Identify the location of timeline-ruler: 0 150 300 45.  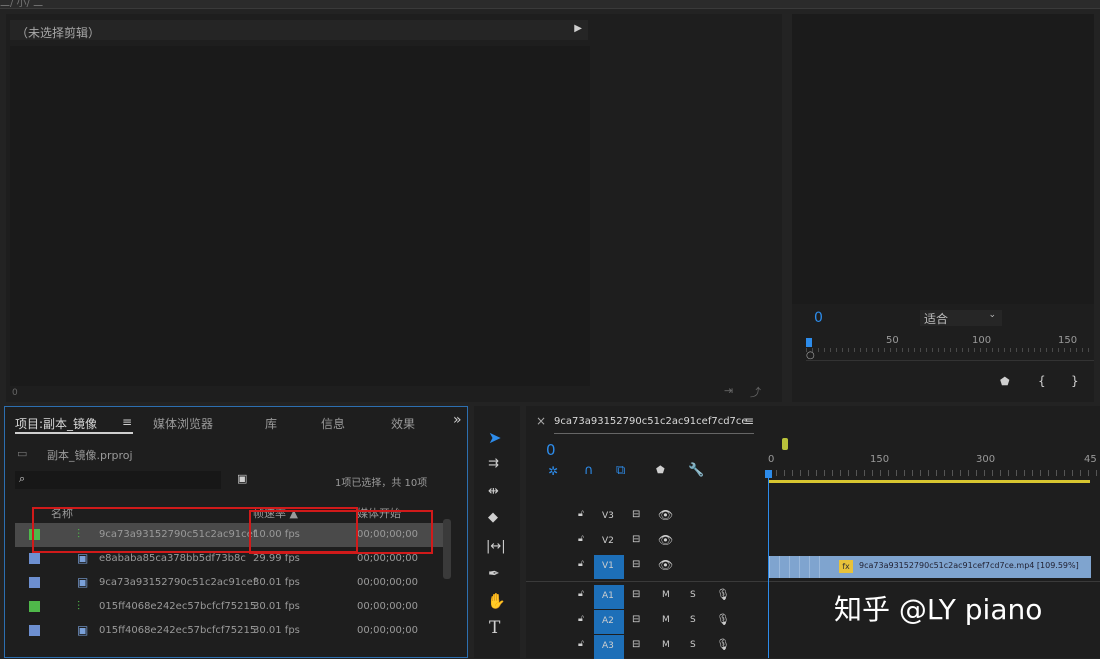
(934, 462).